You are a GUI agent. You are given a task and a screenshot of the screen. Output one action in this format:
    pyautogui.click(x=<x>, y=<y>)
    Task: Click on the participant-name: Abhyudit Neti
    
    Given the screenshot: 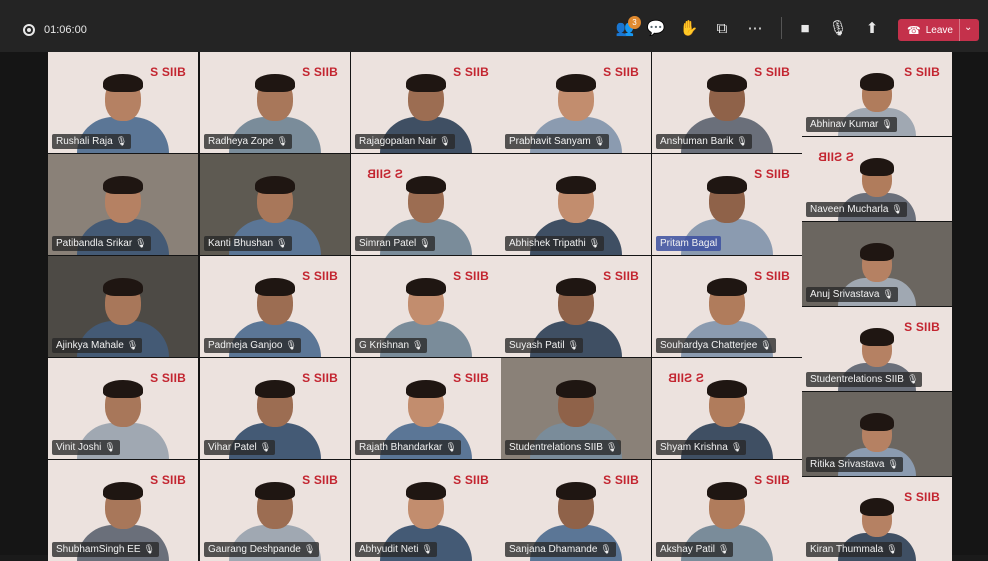 What is the action you would take?
    pyautogui.click(x=389, y=549)
    